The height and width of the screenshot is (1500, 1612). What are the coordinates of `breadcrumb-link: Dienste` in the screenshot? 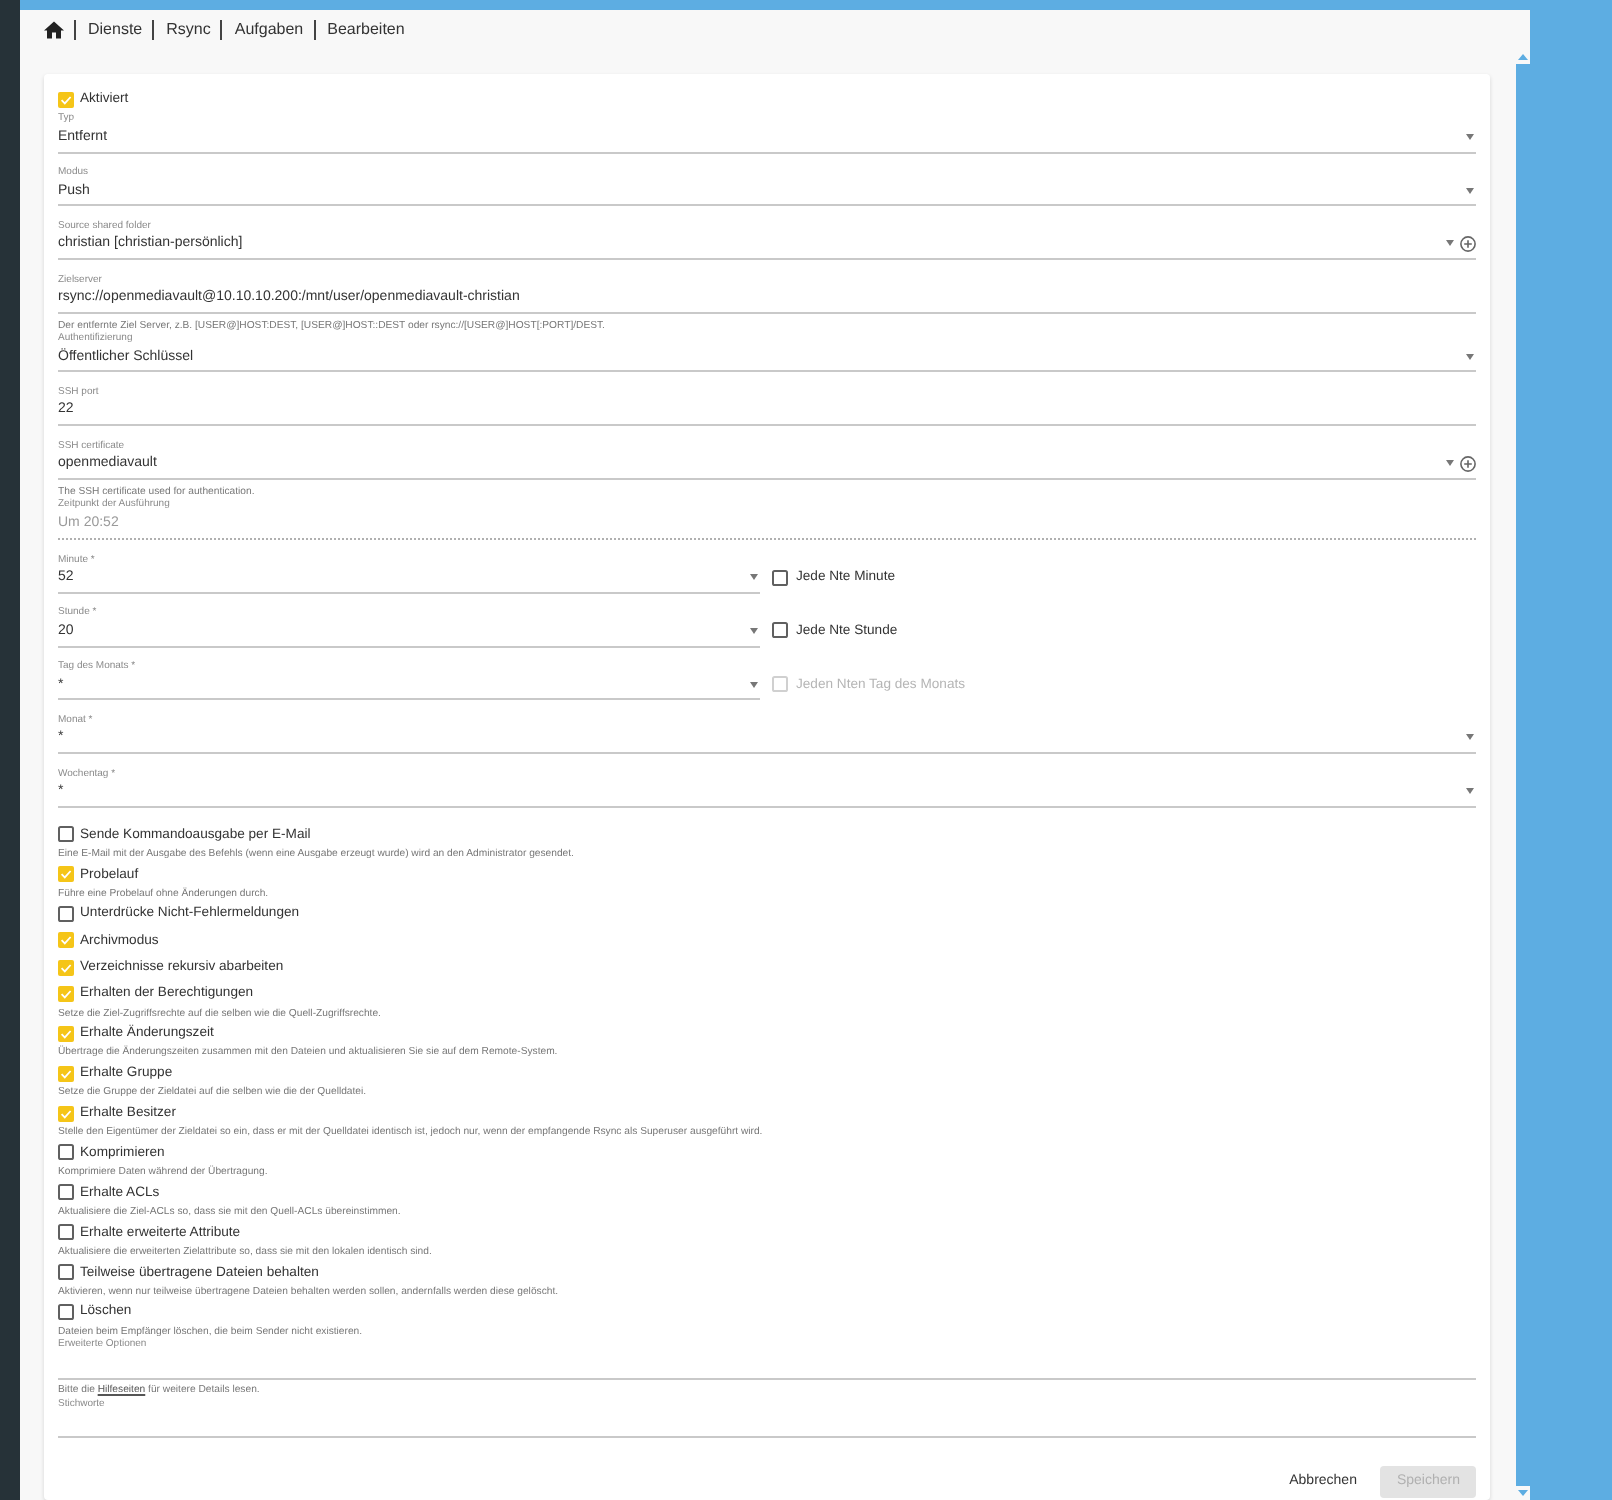 It's located at (113, 30).